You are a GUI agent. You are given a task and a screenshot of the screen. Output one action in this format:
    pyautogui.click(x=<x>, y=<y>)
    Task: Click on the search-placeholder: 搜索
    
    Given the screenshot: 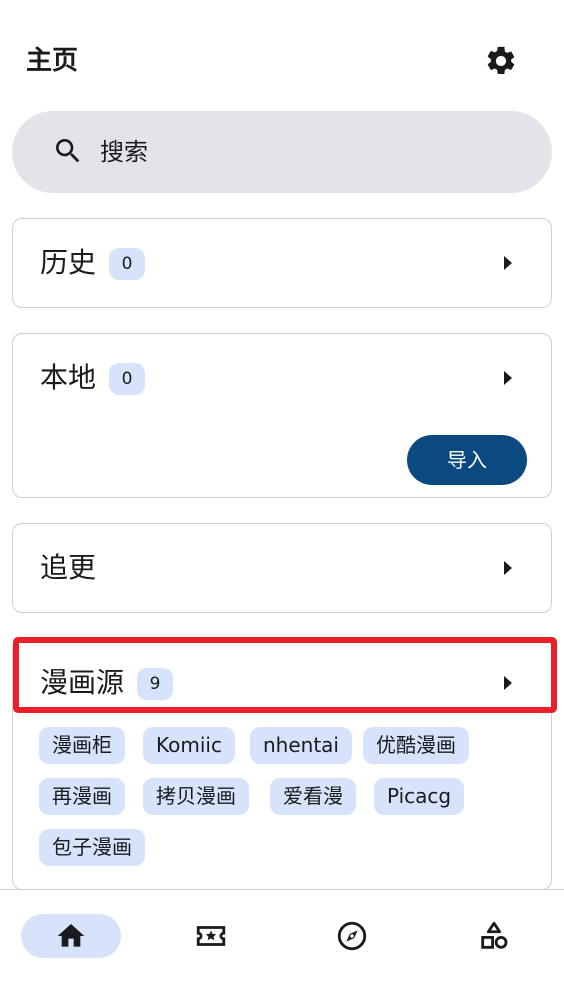 What is the action you would take?
    pyautogui.click(x=124, y=152)
    